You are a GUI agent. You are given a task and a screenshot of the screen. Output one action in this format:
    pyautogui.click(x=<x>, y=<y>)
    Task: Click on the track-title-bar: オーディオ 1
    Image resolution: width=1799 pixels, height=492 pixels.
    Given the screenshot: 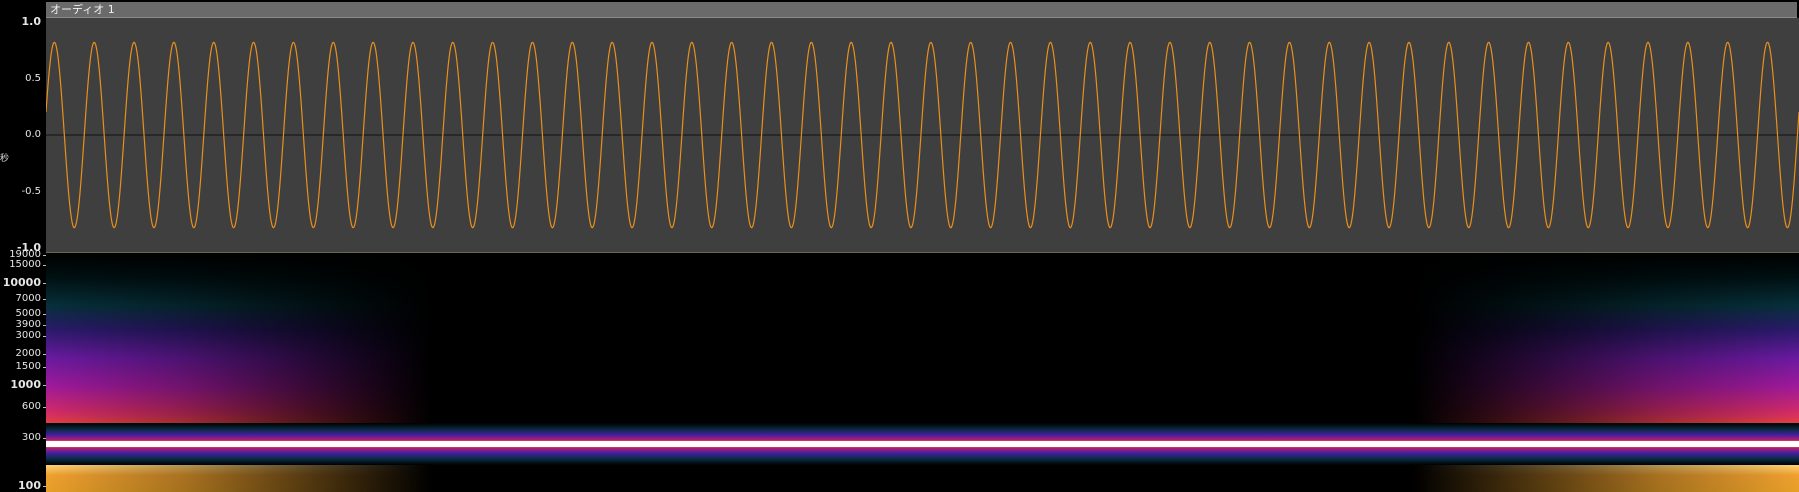 What is the action you would take?
    pyautogui.click(x=921, y=10)
    